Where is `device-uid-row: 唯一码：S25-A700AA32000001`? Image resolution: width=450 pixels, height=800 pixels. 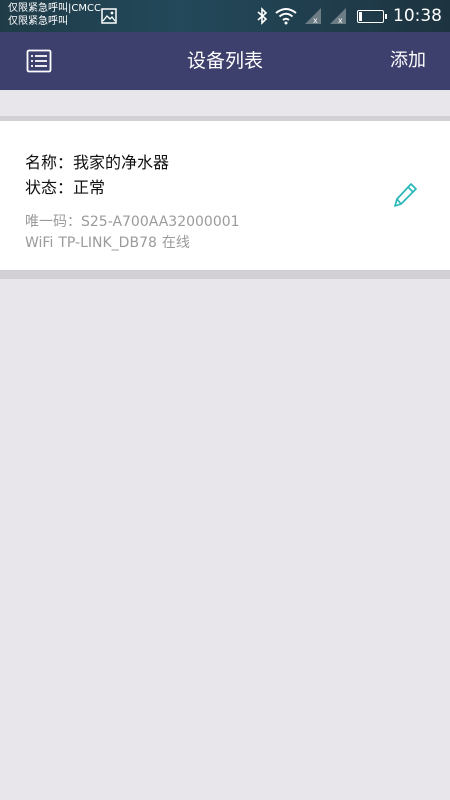 device-uid-row: 唯一码：S25-A700AA32000001 is located at coordinates (132, 221).